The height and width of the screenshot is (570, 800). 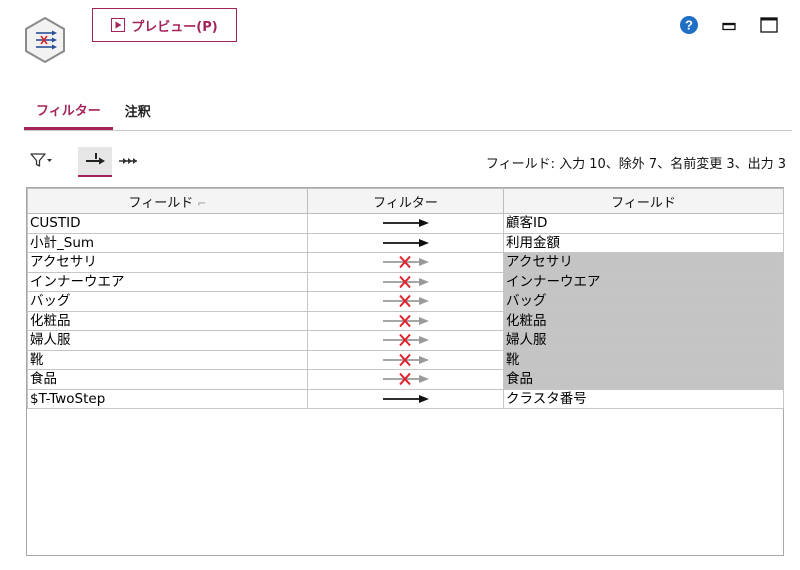 I want to click on output-field-cell: インナーウエア, so click(x=643, y=281).